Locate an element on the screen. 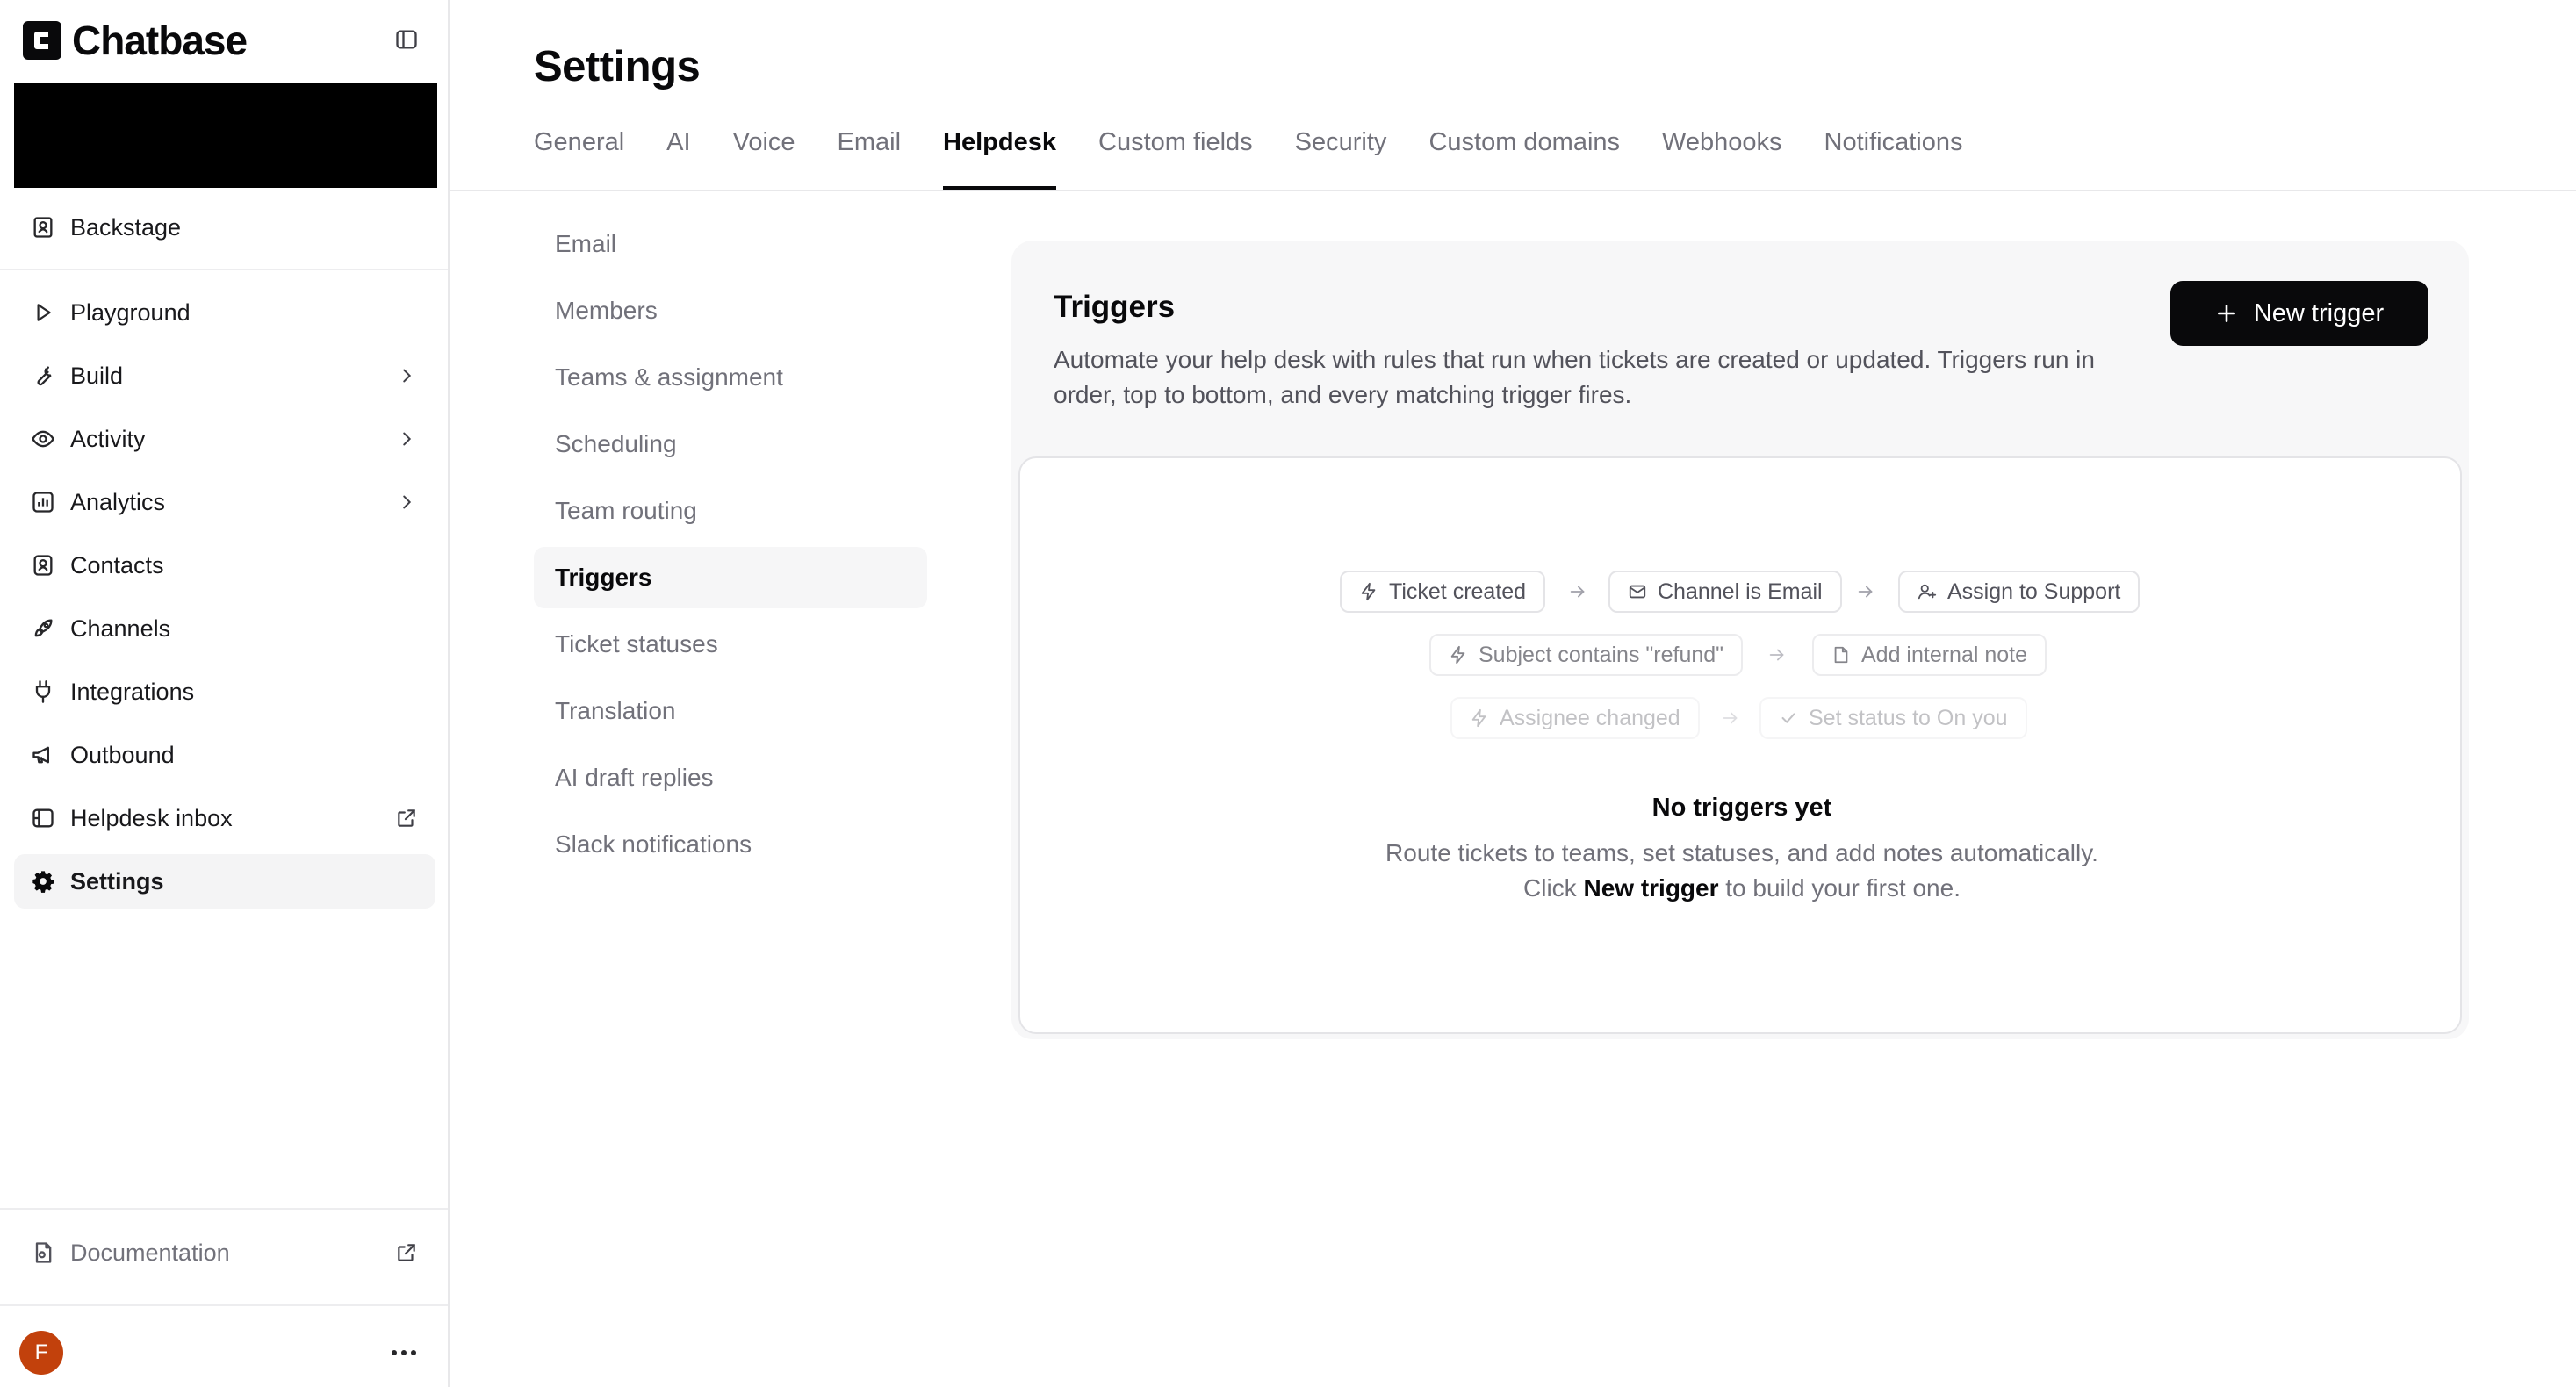 The image size is (2576, 1387). subnav-item-slack-notifications: Slack notifications is located at coordinates (730, 844).